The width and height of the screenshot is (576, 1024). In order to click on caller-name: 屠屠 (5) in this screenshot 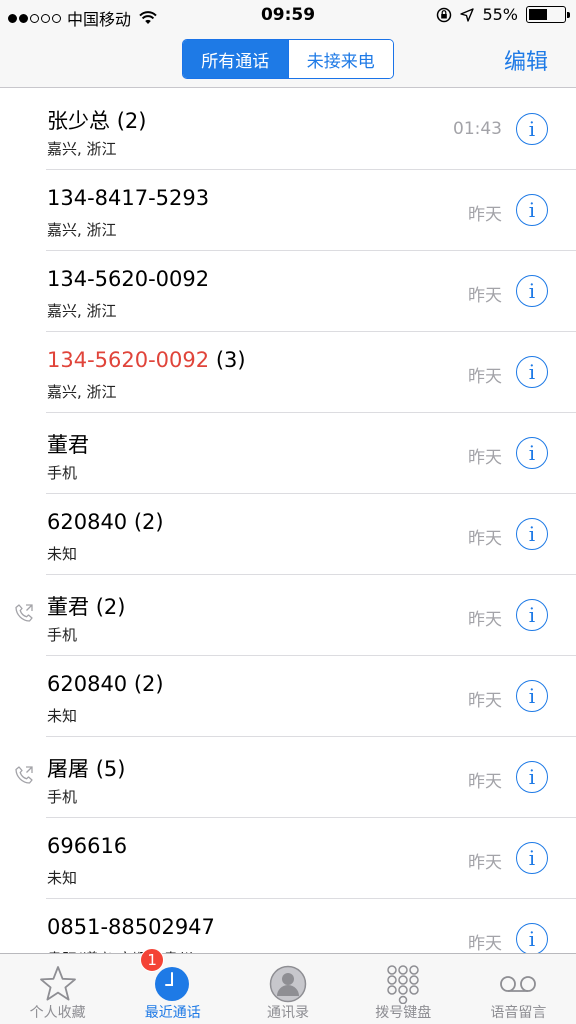, I will do `click(86, 768)`.